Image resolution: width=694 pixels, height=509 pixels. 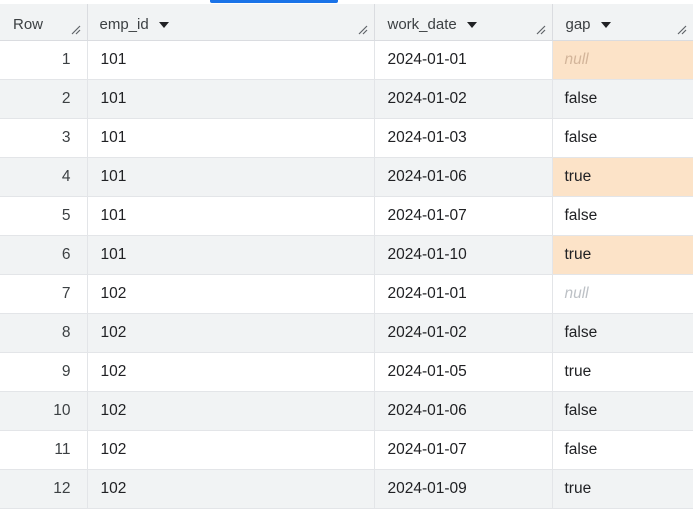 What do you see at coordinates (43, 294) in the screenshot?
I see `row-number-cell: 7` at bounding box center [43, 294].